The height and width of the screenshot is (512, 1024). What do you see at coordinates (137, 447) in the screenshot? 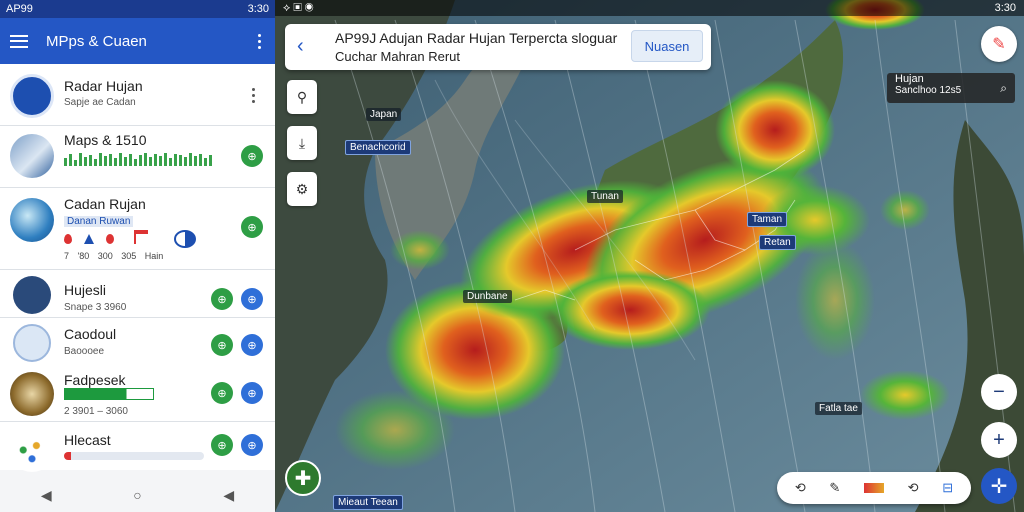
I see `list-item: Hlecast ⊕ ⊕` at bounding box center [137, 447].